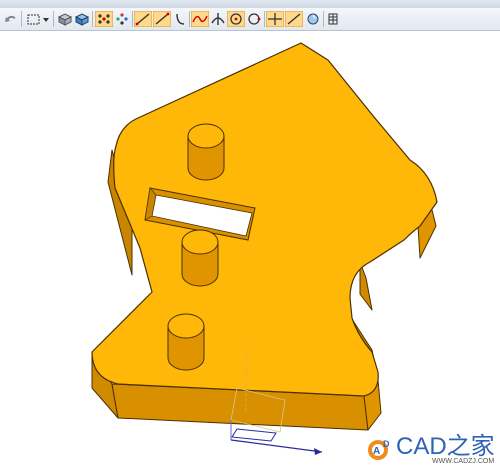 Image resolution: width=500 pixels, height=470 pixels. I want to click on snap-point-icon, so click(104, 19).